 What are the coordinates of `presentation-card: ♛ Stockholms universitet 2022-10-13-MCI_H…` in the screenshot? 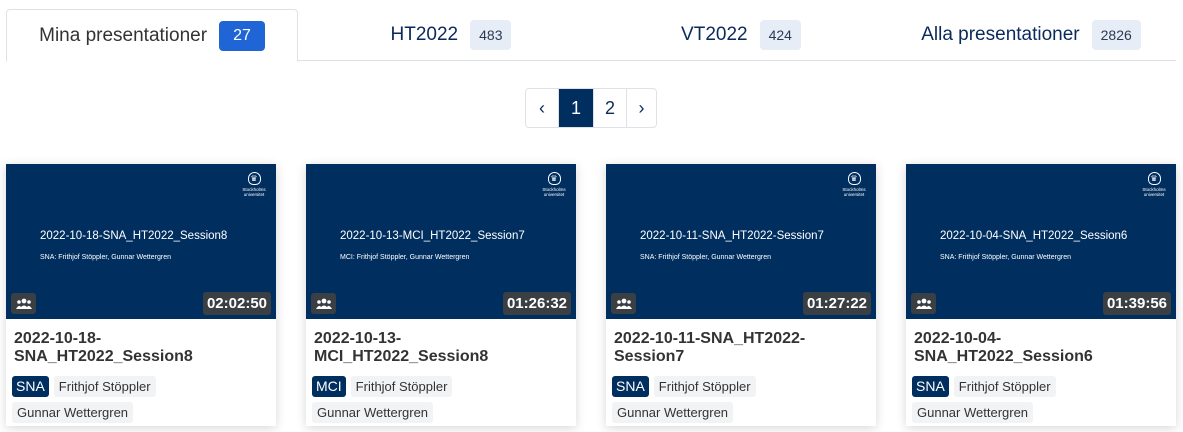 It's located at (441, 295).